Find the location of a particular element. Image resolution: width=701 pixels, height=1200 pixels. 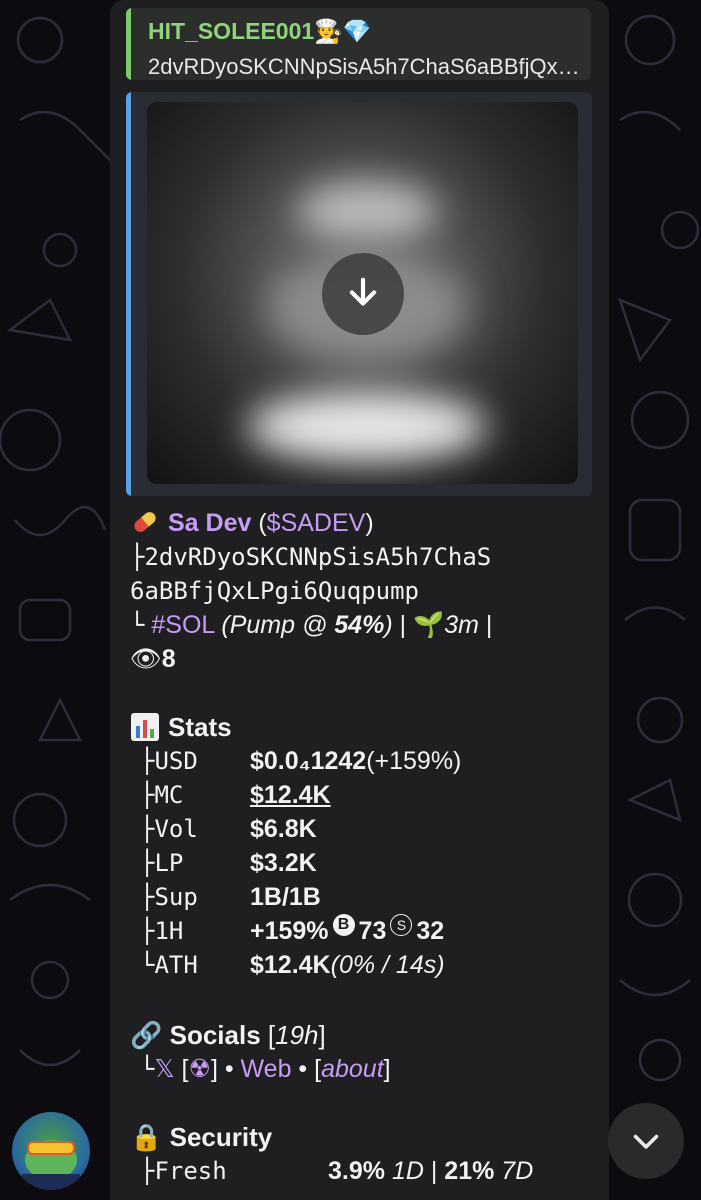

token-address-line-1: ├2dvRDyoSKCNNpSisA5h7ChaS is located at coordinates (310, 557).